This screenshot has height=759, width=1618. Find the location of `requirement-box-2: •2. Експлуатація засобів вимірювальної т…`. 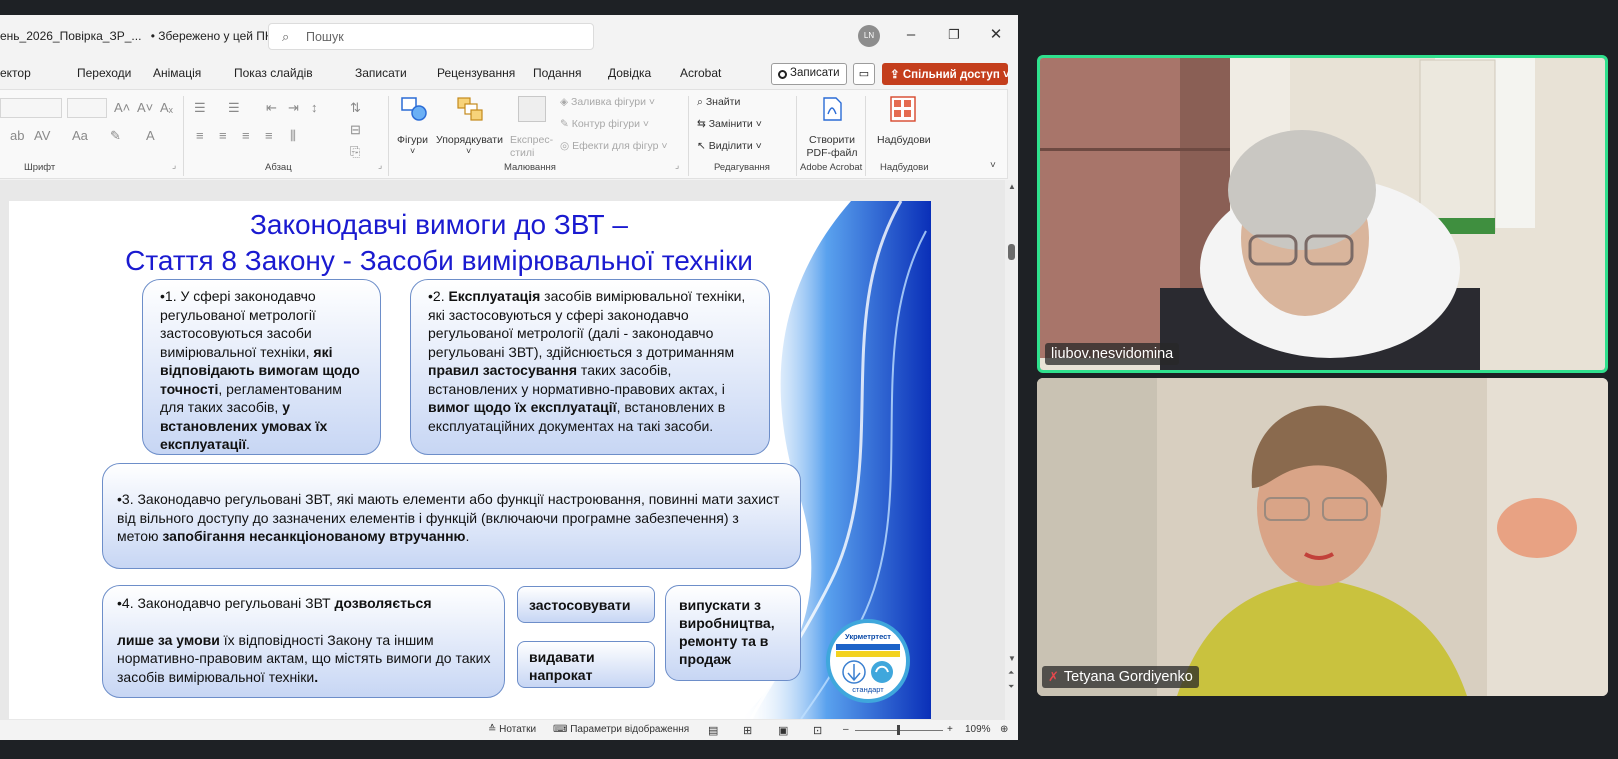

requirement-box-2: •2. Експлуатація засобів вимірювальної т… is located at coordinates (590, 367).